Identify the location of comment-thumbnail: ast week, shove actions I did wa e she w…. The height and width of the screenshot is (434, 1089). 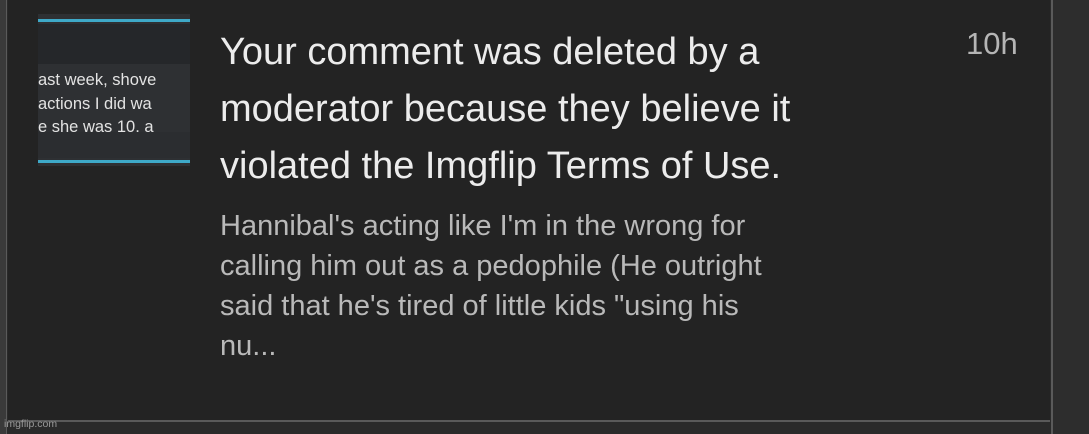
(114, 90).